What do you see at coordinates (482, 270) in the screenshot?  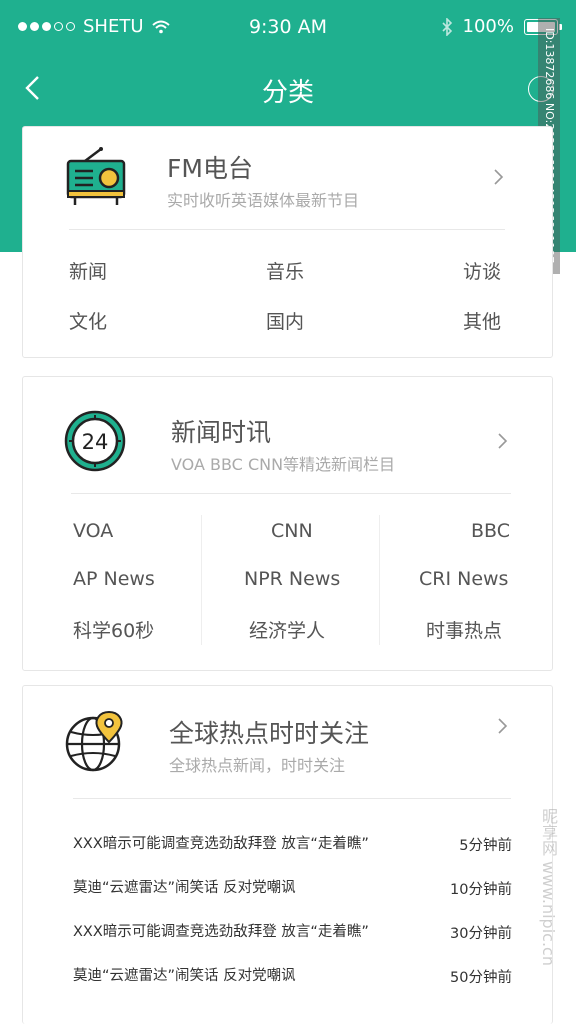 I see `fm-tag-interview: 访谈` at bounding box center [482, 270].